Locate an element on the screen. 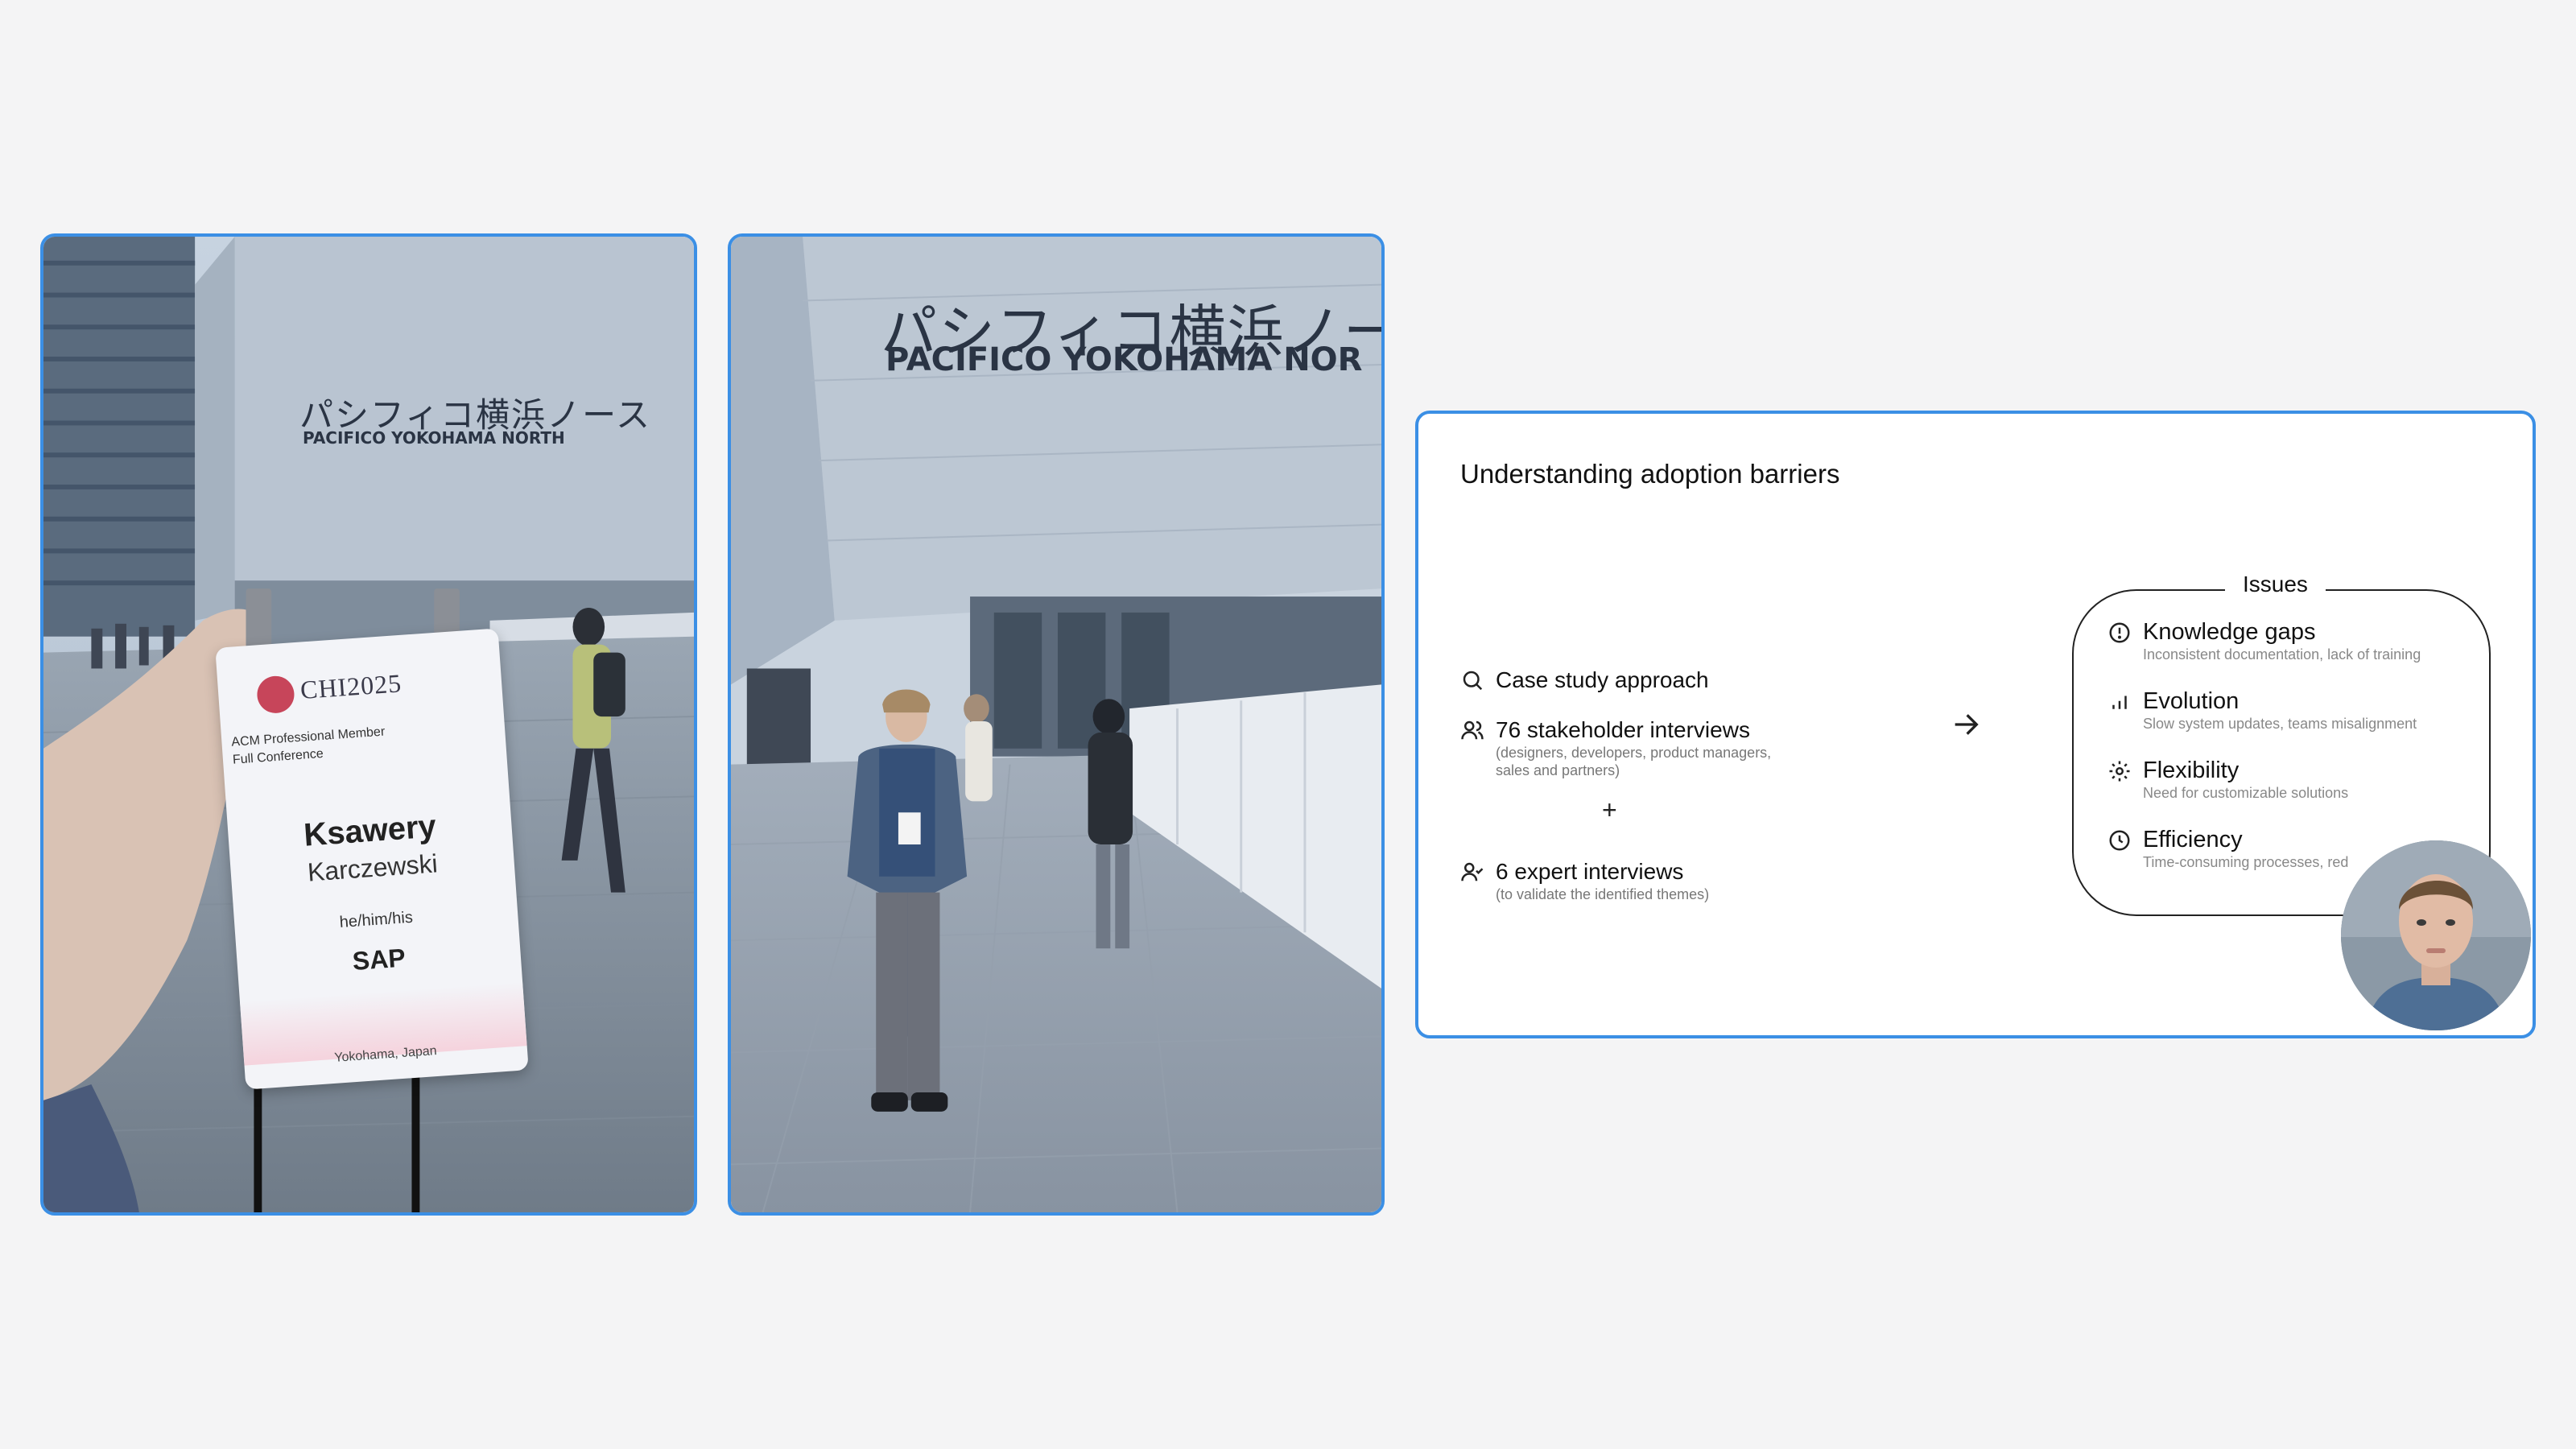 This screenshot has width=2576, height=1449. approach-label: 6 expert interviews is located at coordinates (1590, 871).